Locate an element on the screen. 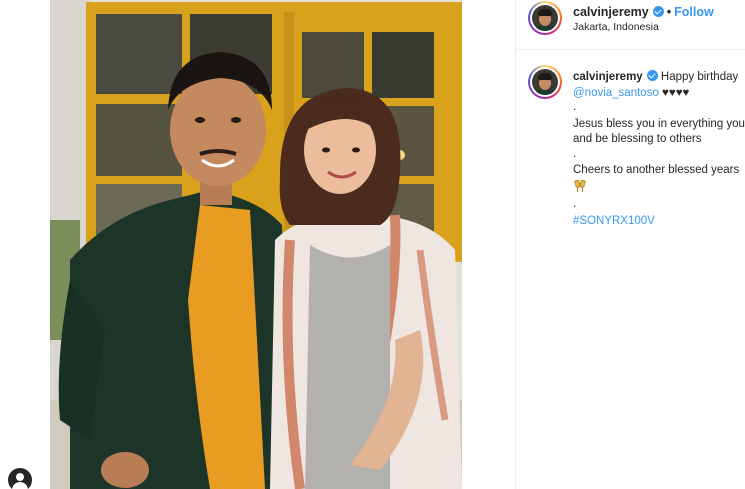 The height and width of the screenshot is (489, 745). caption-mention: @novia_santoso is located at coordinates (616, 93).